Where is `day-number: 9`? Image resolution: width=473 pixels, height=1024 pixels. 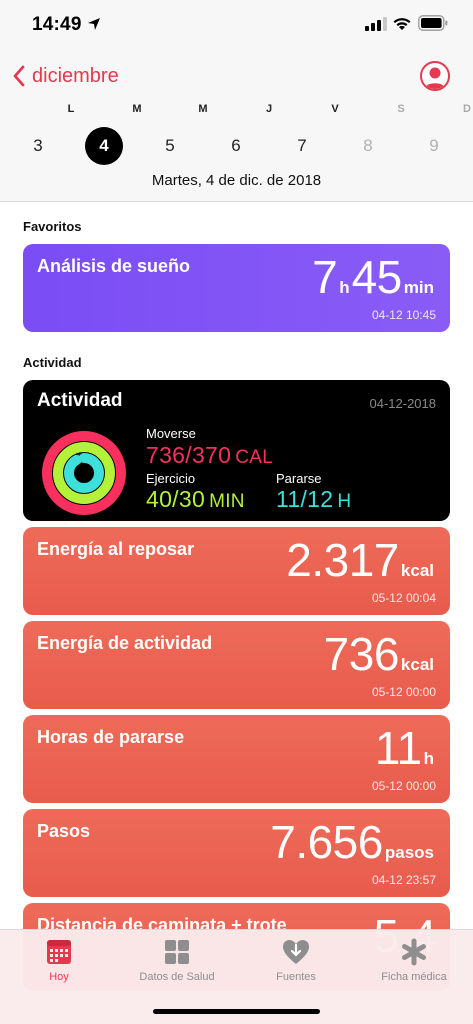 day-number: 9 is located at coordinates (434, 146).